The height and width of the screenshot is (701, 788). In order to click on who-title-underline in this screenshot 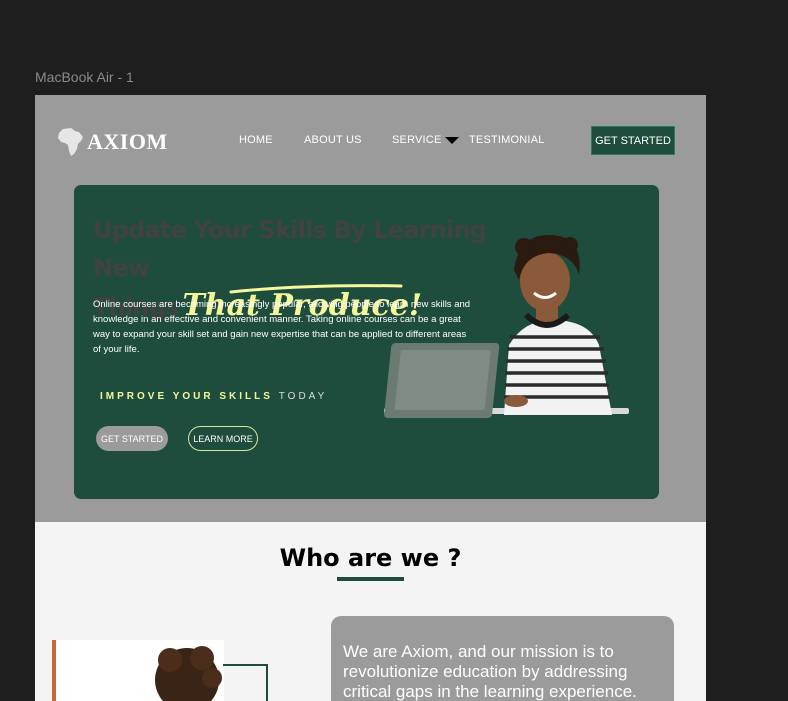, I will do `click(370, 579)`.